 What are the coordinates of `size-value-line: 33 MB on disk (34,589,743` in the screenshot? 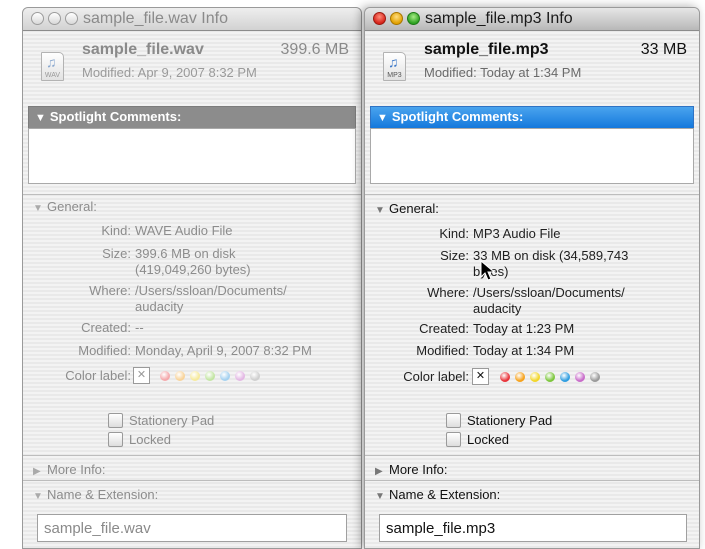 It's located at (551, 255).